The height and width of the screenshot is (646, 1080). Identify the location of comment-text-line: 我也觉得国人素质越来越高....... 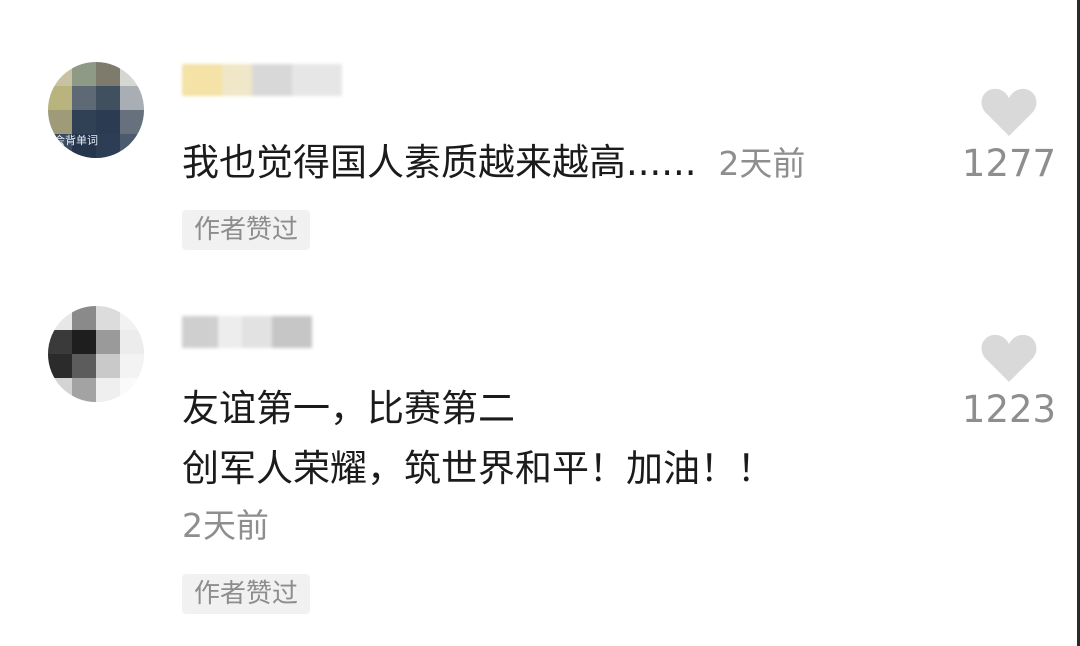
(439, 162).